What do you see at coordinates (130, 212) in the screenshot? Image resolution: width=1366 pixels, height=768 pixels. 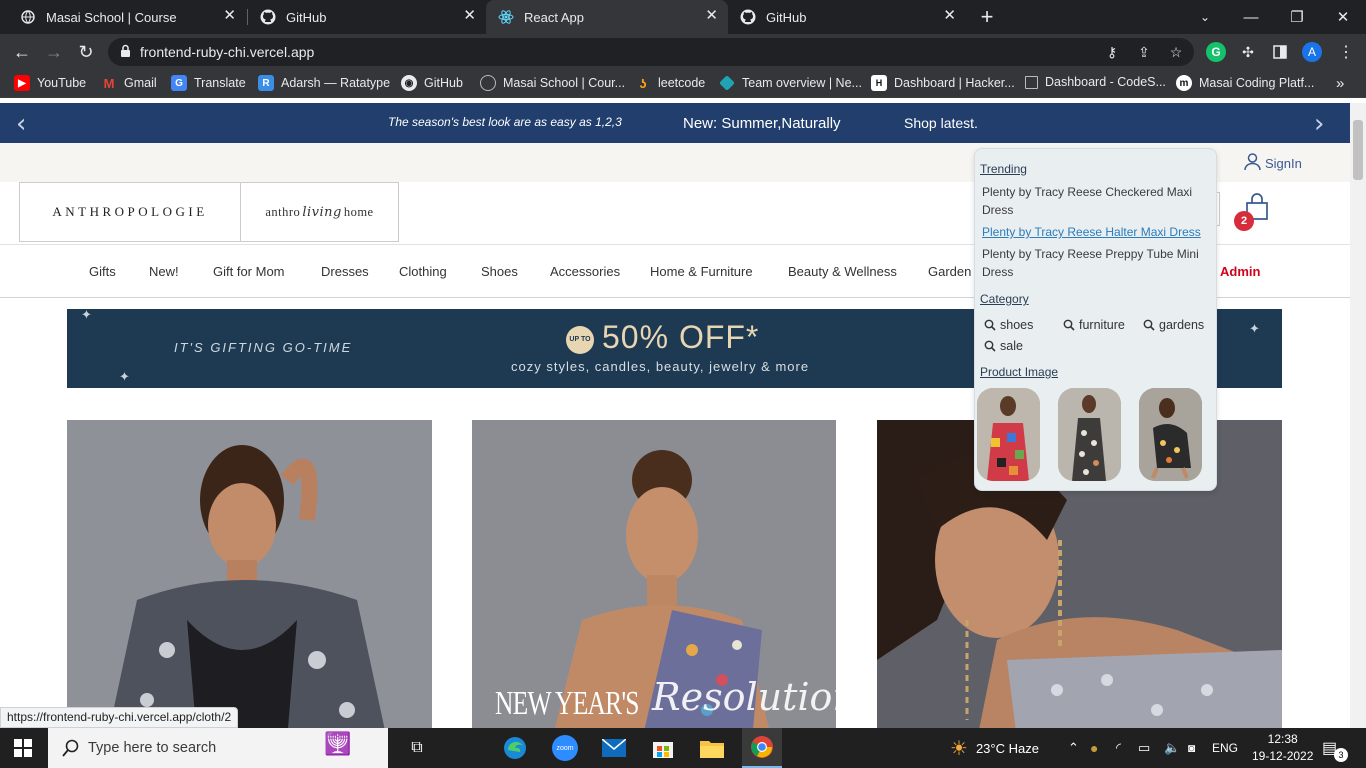 I see `anthropologie-logo: ANTHROPOLOGIE` at bounding box center [130, 212].